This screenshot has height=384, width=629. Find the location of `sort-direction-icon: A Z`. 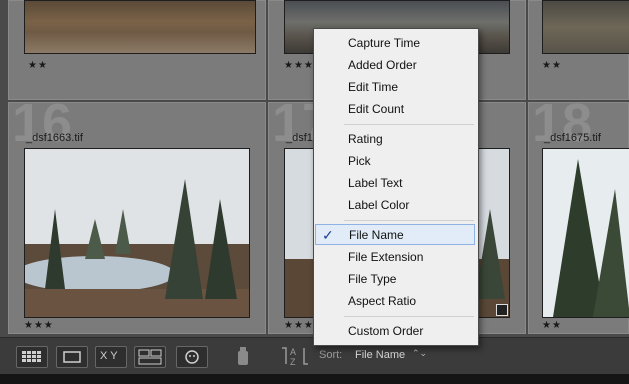

sort-direction-icon: A Z is located at coordinates (295, 357).